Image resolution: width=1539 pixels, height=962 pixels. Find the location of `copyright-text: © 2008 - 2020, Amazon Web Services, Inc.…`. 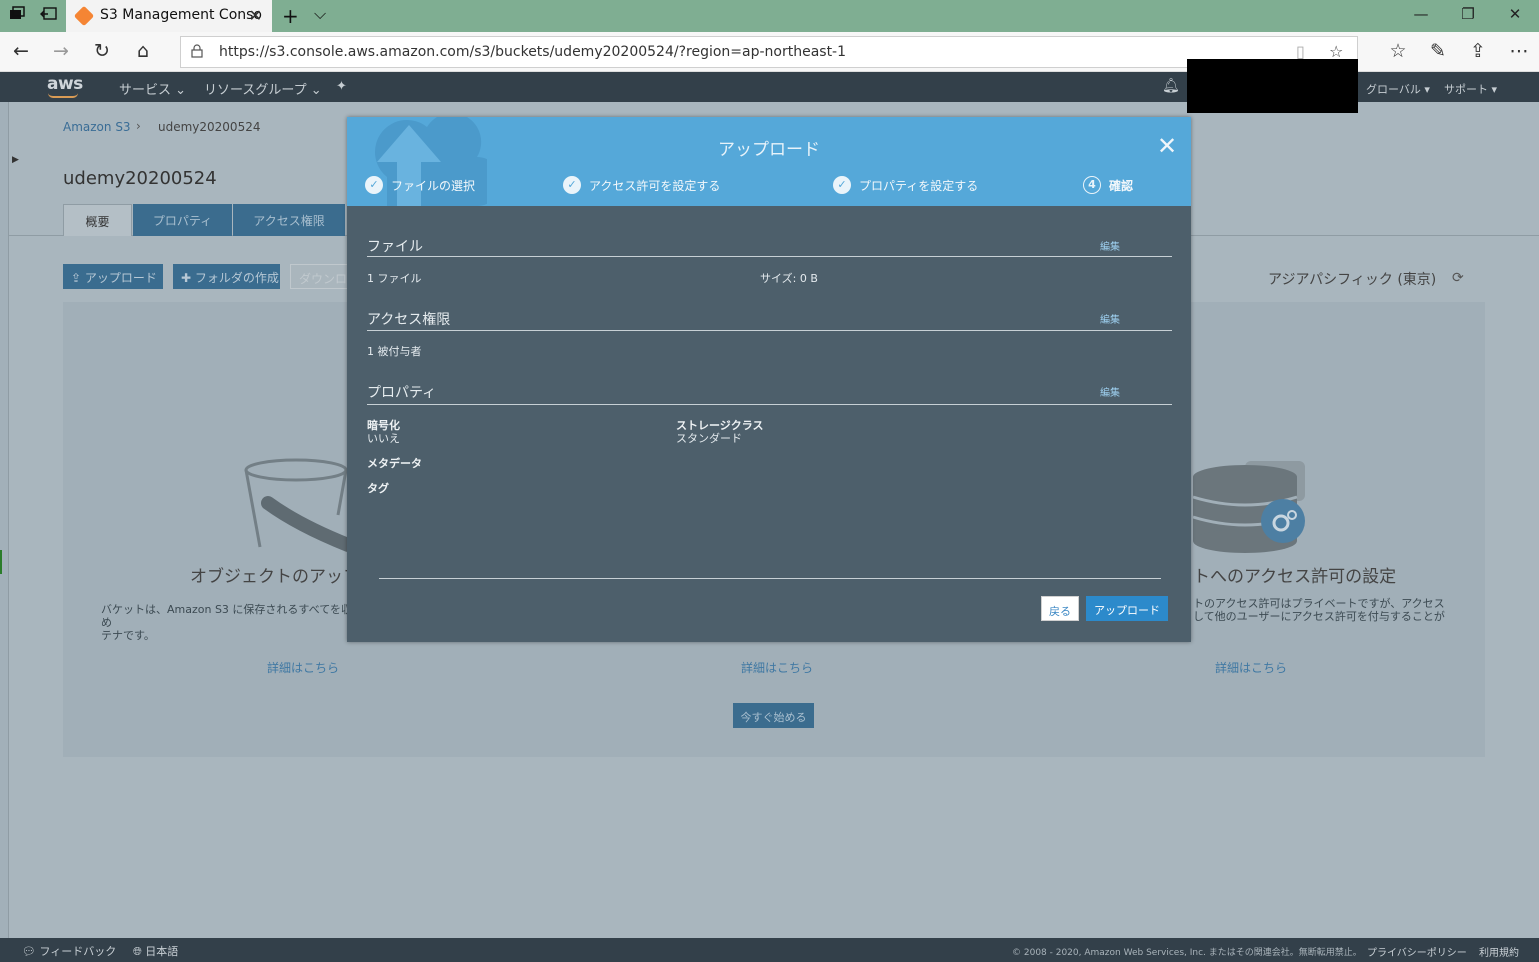

copyright-text: © 2008 - 2020, Amazon Web Services, Inc.… is located at coordinates (1187, 953).